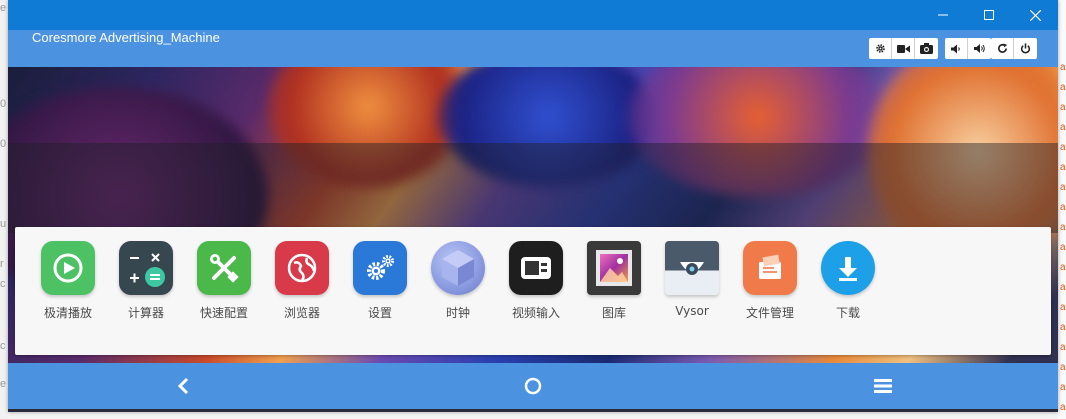 The image size is (1066, 419). I want to click on app-video-player: 极清播放, so click(68, 281).